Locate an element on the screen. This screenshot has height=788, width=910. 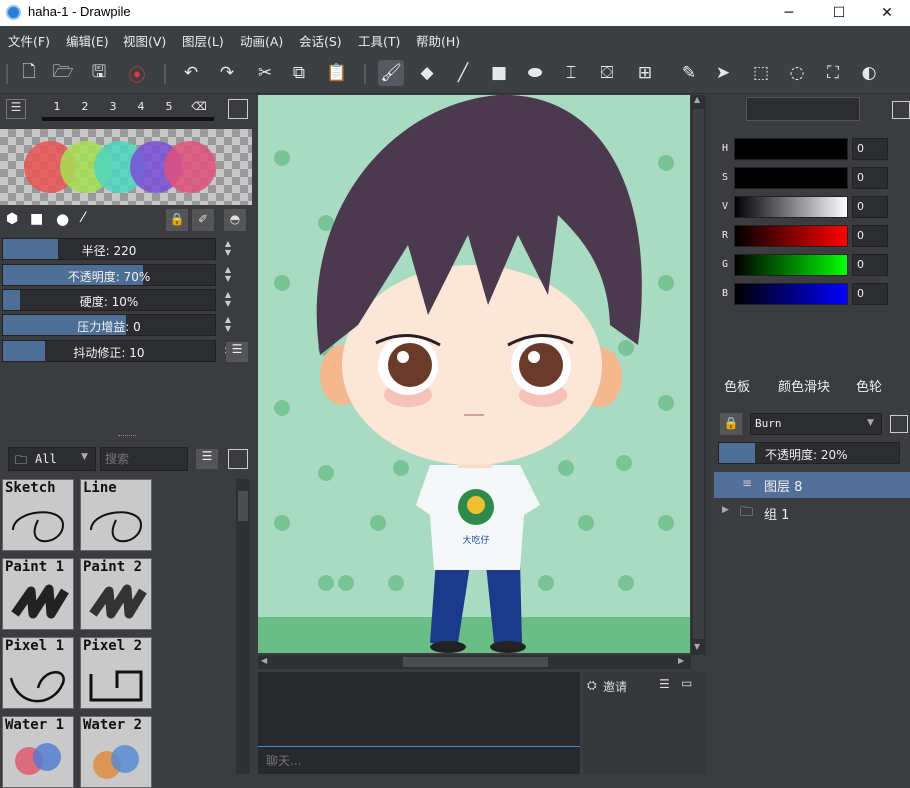
record-icon: ⦿ is located at coordinates (137, 73).